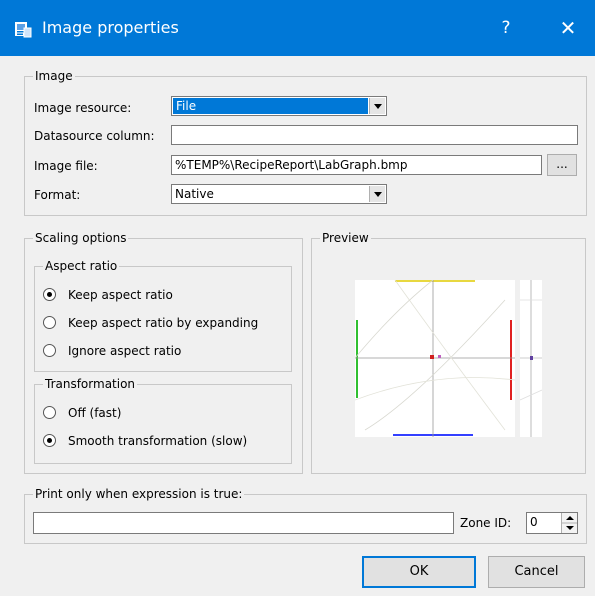 This screenshot has width=595, height=596. What do you see at coordinates (536, 572) in the screenshot?
I see `cancel-button: Cancel` at bounding box center [536, 572].